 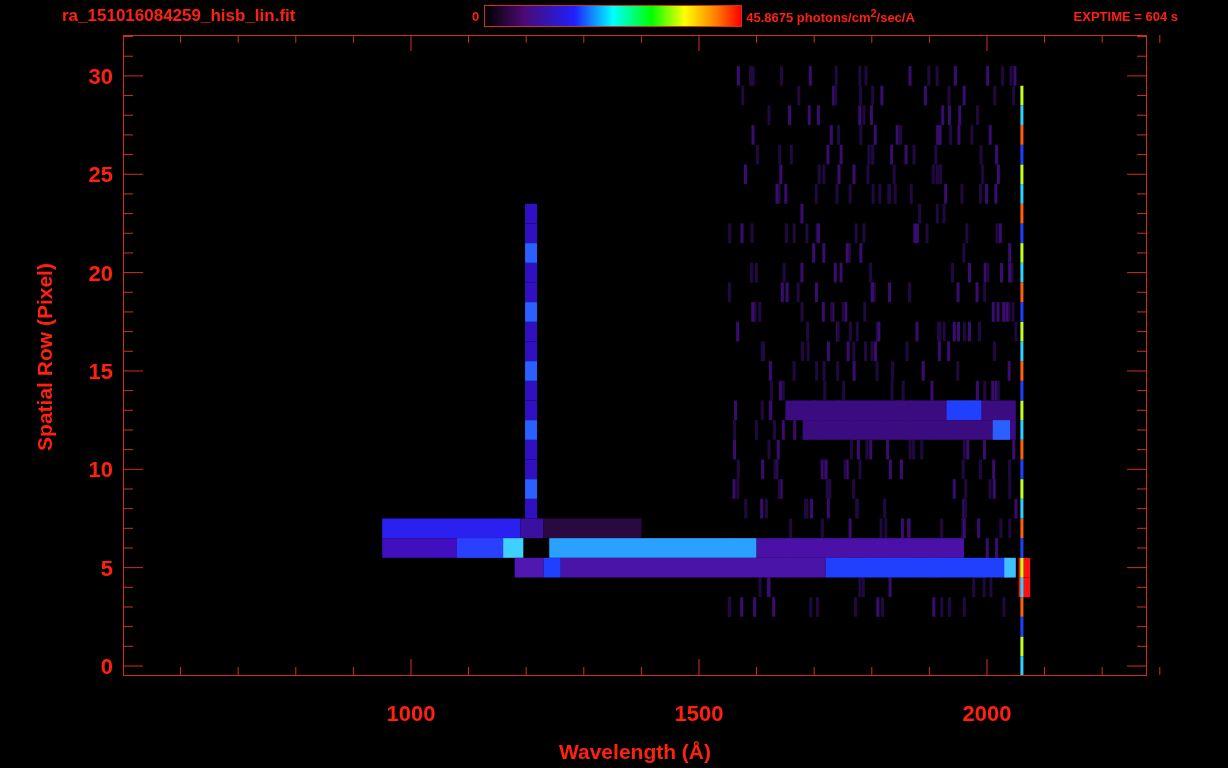 What do you see at coordinates (987, 713) in the screenshot?
I see `x-tick-label: 2000` at bounding box center [987, 713].